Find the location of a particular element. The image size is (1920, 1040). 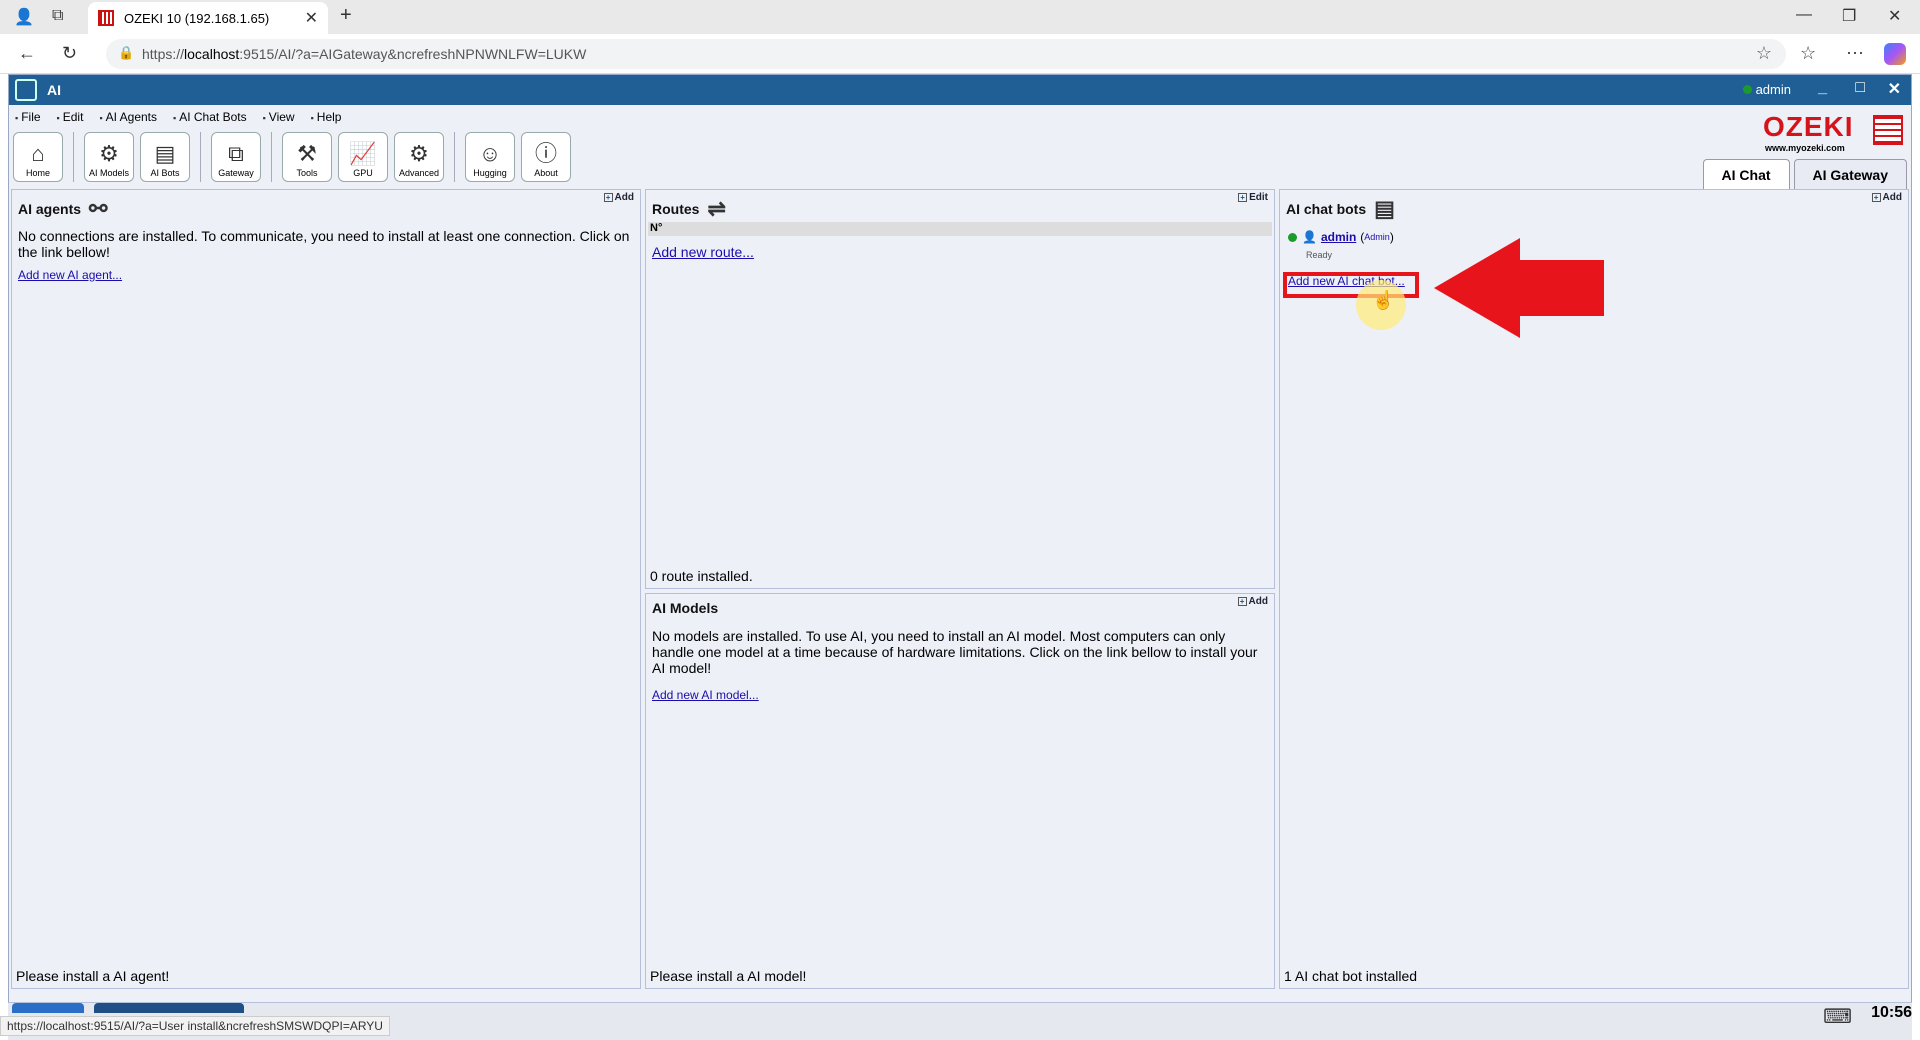

menu-view: View is located at coordinates (279, 117).